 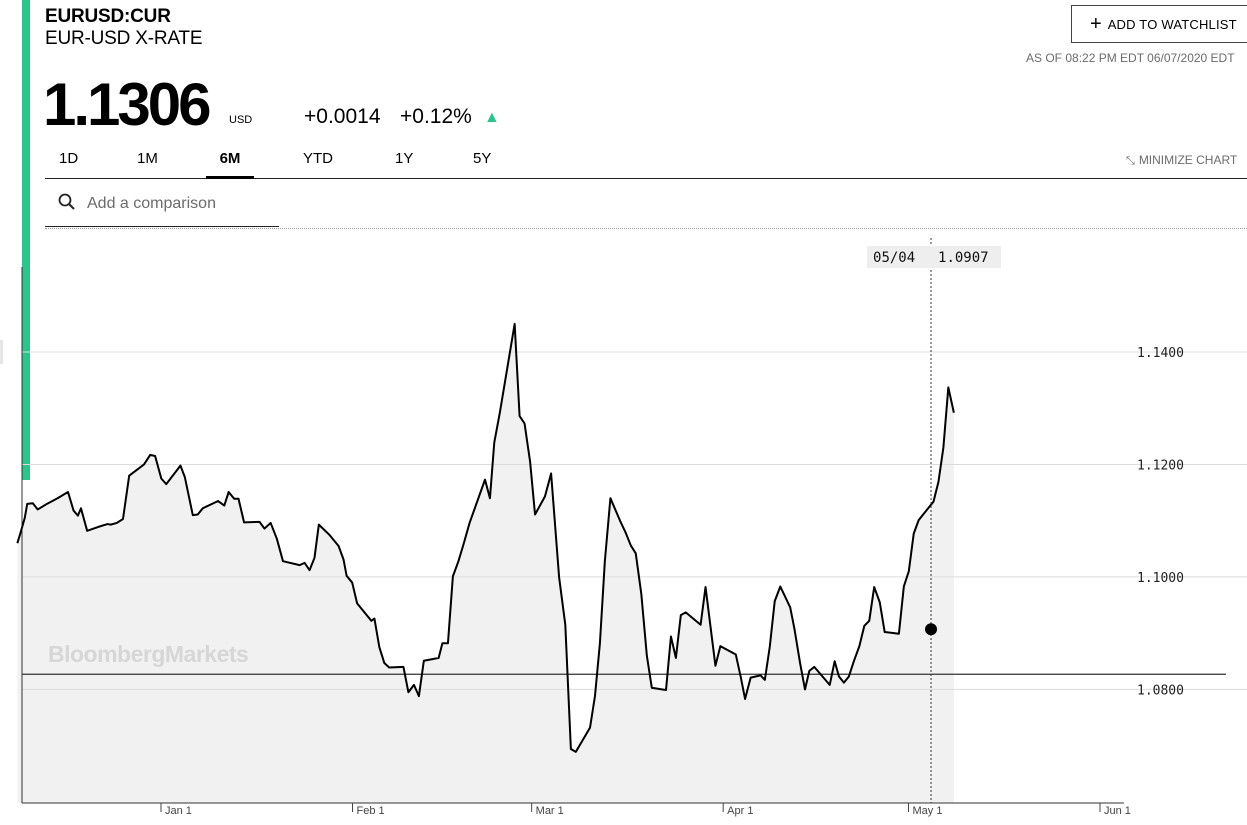 I want to click on x-tick-label: Jan 1, so click(x=178, y=811).